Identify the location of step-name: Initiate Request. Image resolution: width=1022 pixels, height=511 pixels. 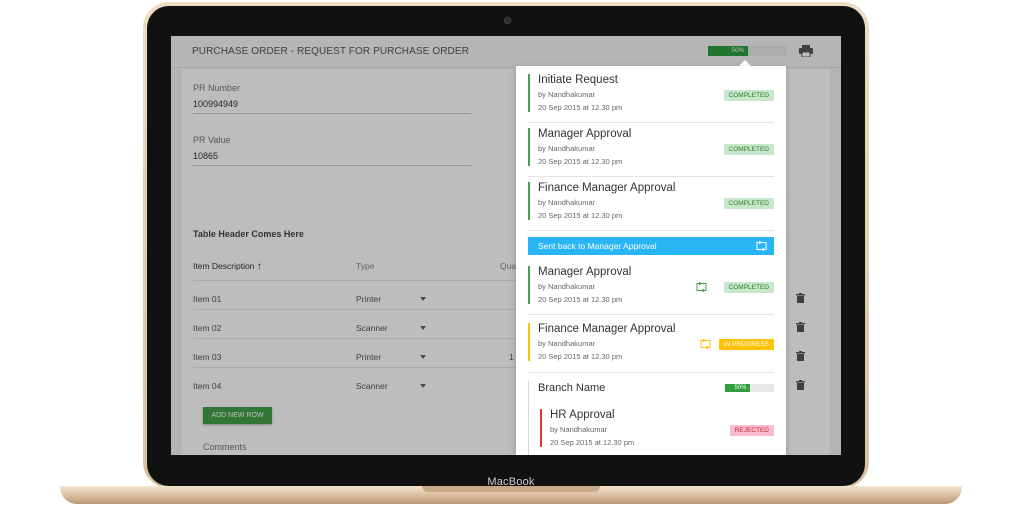
(578, 80).